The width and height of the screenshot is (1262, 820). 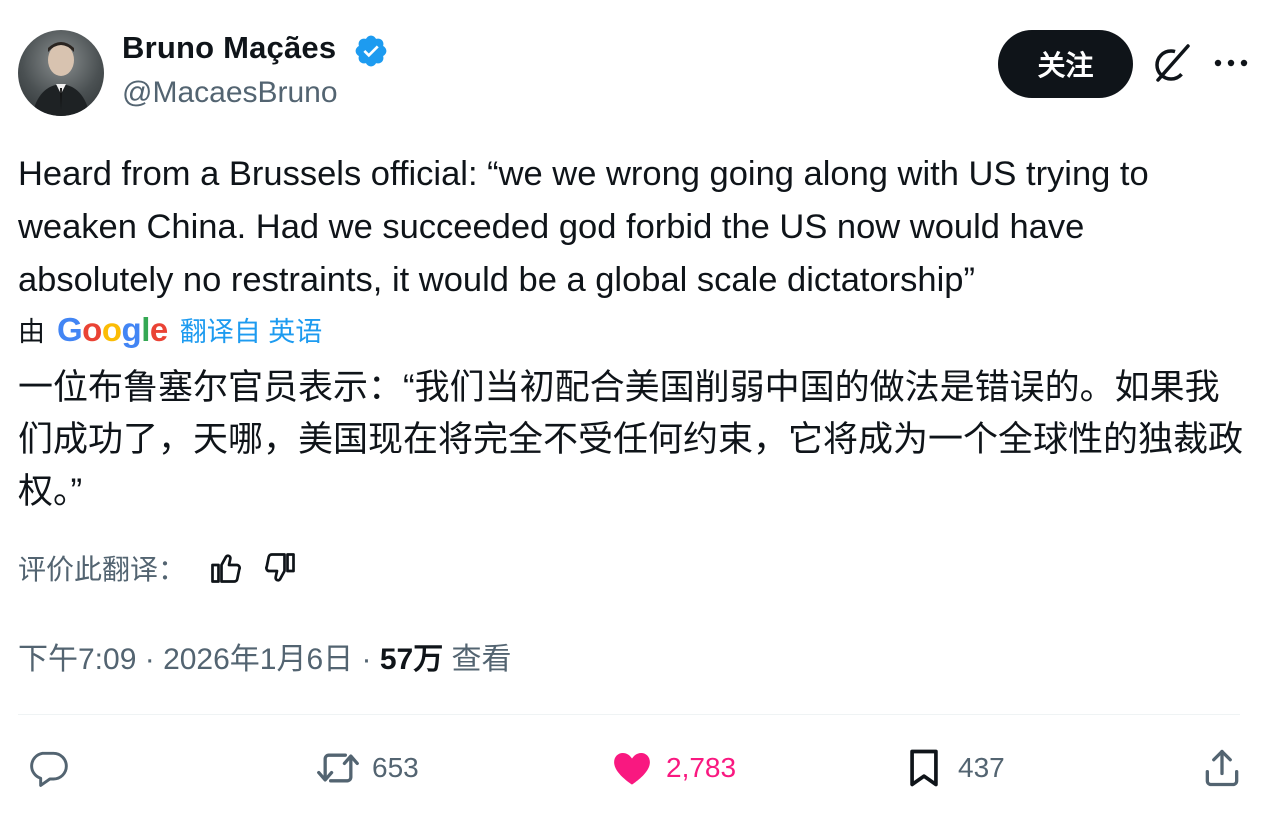 I want to click on rate-translation-label: 评价此翻译：, so click(x=102, y=569).